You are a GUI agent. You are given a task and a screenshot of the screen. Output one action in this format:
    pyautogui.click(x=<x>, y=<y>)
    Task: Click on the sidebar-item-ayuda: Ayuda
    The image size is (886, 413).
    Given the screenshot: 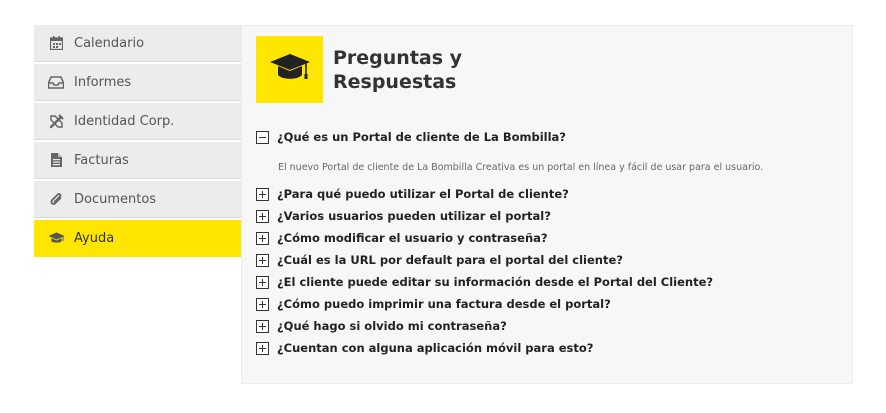 What is the action you would take?
    pyautogui.click(x=137, y=238)
    